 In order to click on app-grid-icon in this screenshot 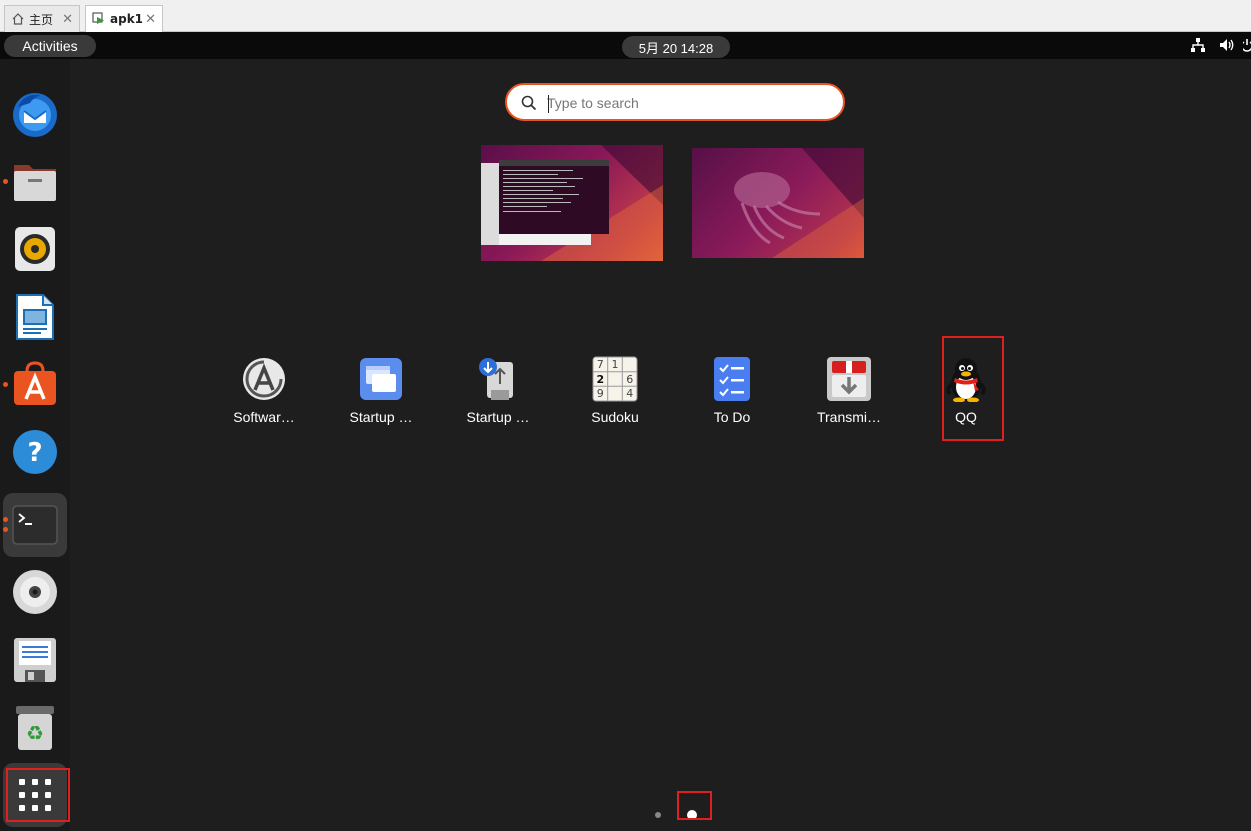, I will do `click(35, 795)`.